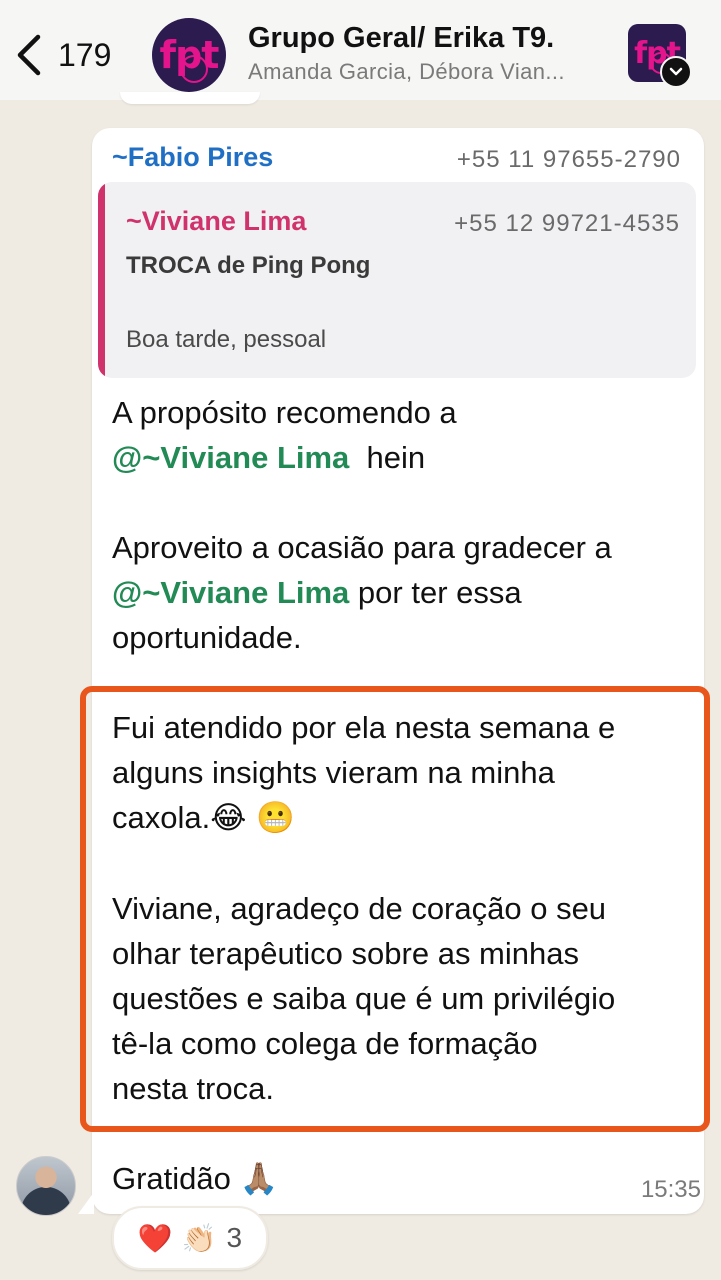 This screenshot has height=1280, width=721. I want to click on message-line: oportunidade., so click(207, 637).